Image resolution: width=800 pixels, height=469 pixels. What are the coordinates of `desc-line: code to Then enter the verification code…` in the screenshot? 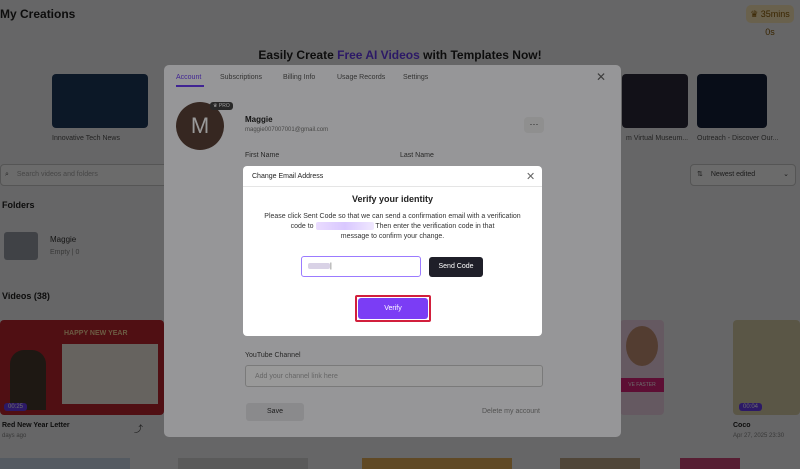 It's located at (392, 227).